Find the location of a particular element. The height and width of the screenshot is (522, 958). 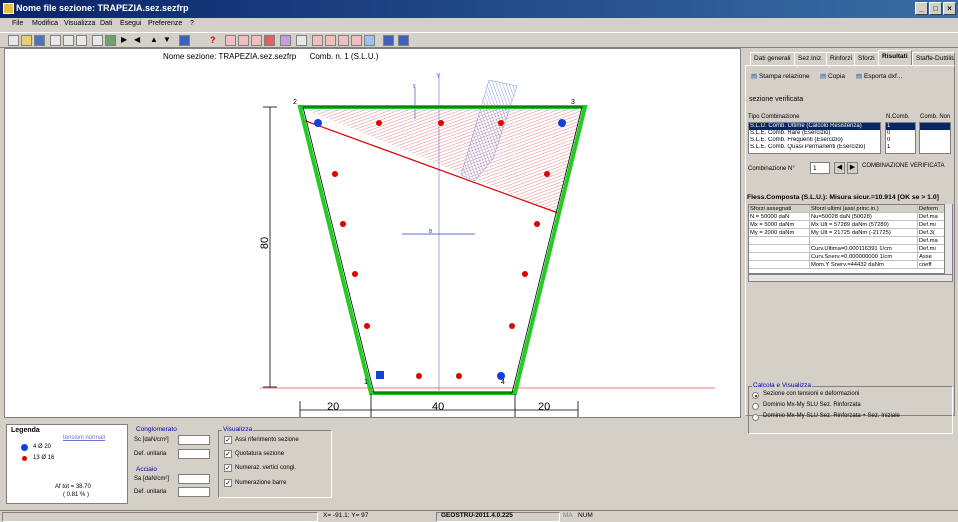

radio-dominio-iniziale is located at coordinates (755, 417).